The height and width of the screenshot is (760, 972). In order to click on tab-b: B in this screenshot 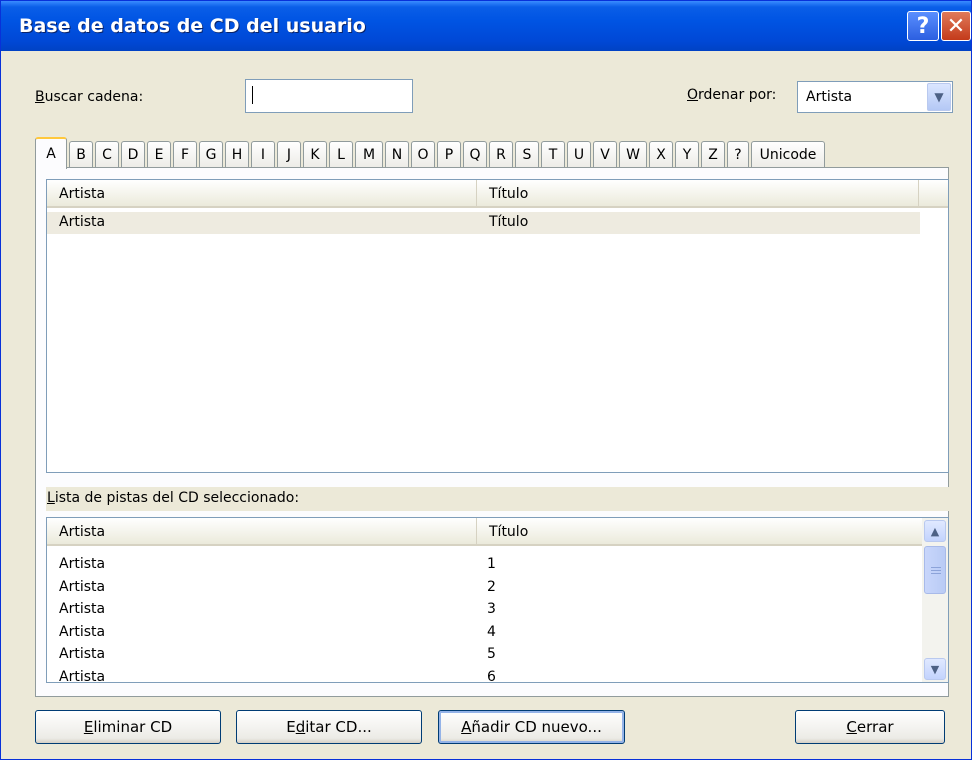, I will do `click(81, 154)`.